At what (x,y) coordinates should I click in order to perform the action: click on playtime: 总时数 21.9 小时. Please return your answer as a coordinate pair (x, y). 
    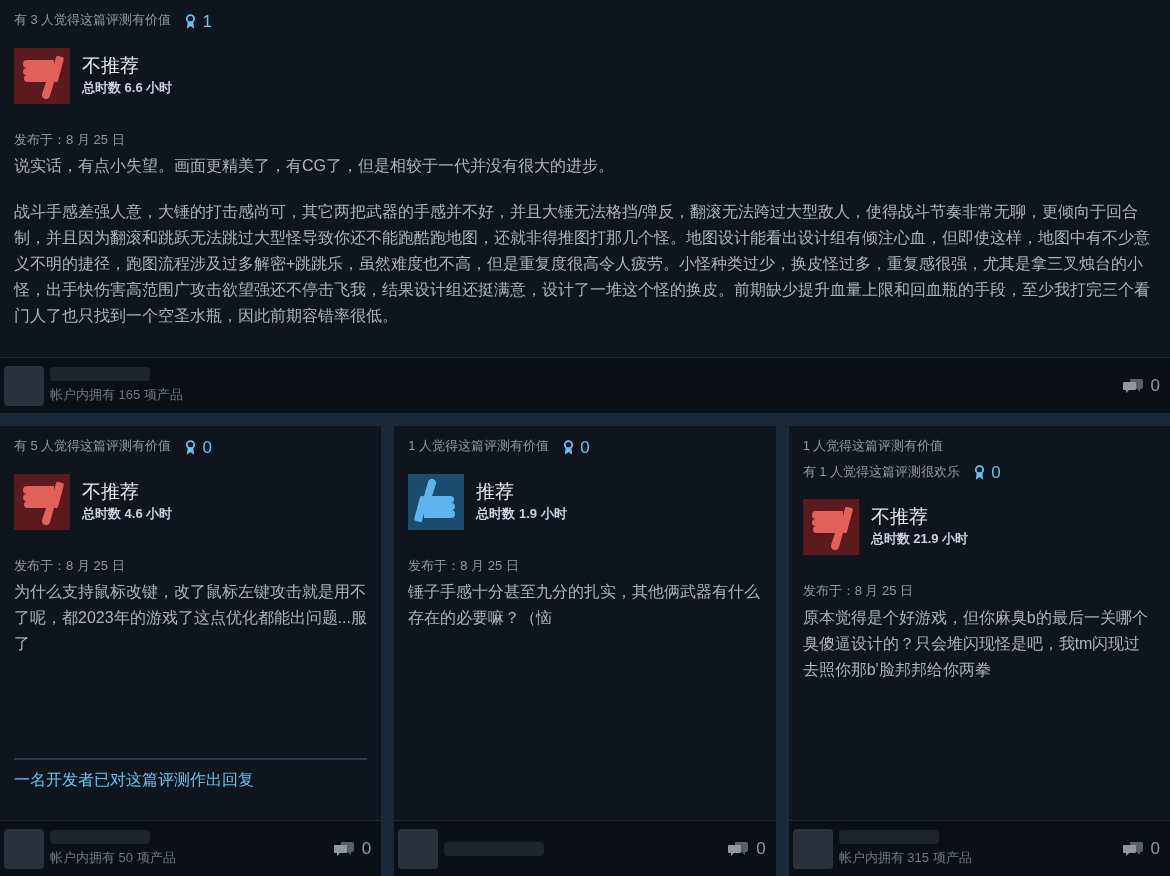
    Looking at the image, I should click on (919, 539).